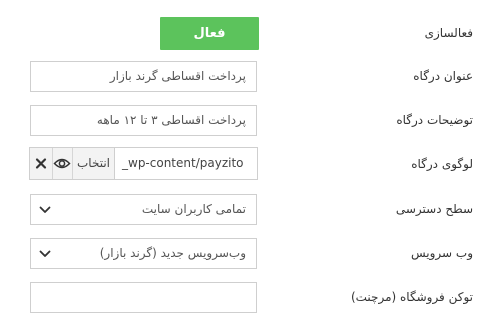 This screenshot has height=326, width=491. Describe the element at coordinates (434, 120) in the screenshot. I see `gateway-description-label: توضیحات درگاه` at that location.